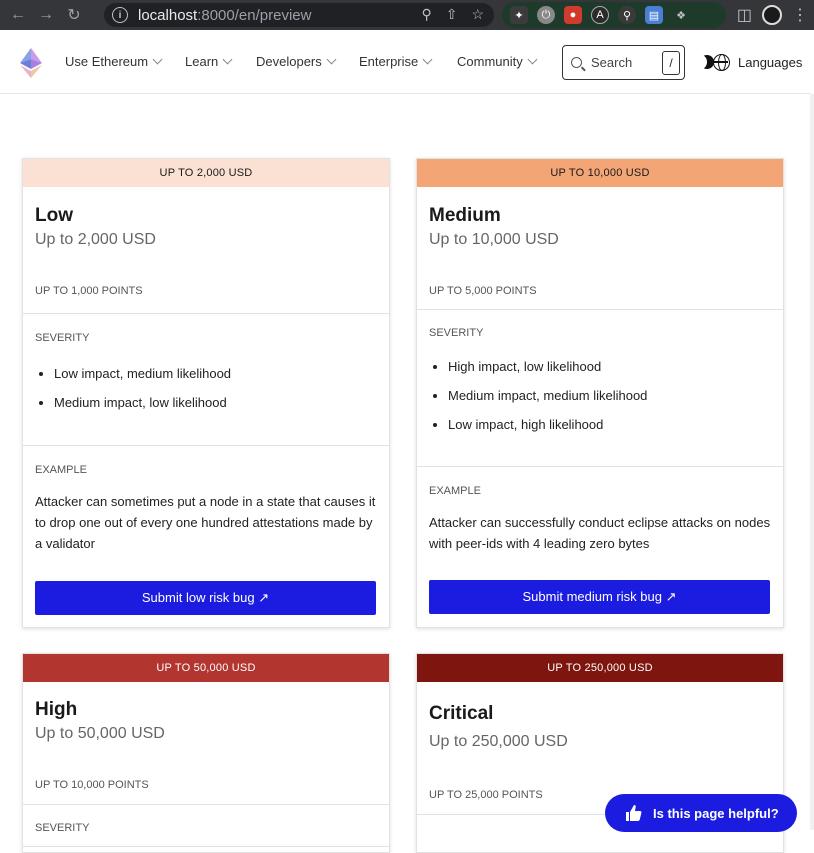  Describe the element at coordinates (206, 668) in the screenshot. I see `card-band: UP TO 50,000 USD` at that location.